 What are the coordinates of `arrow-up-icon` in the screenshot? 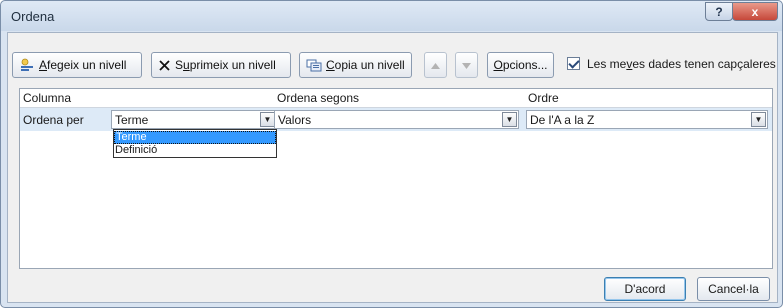 It's located at (435, 65).